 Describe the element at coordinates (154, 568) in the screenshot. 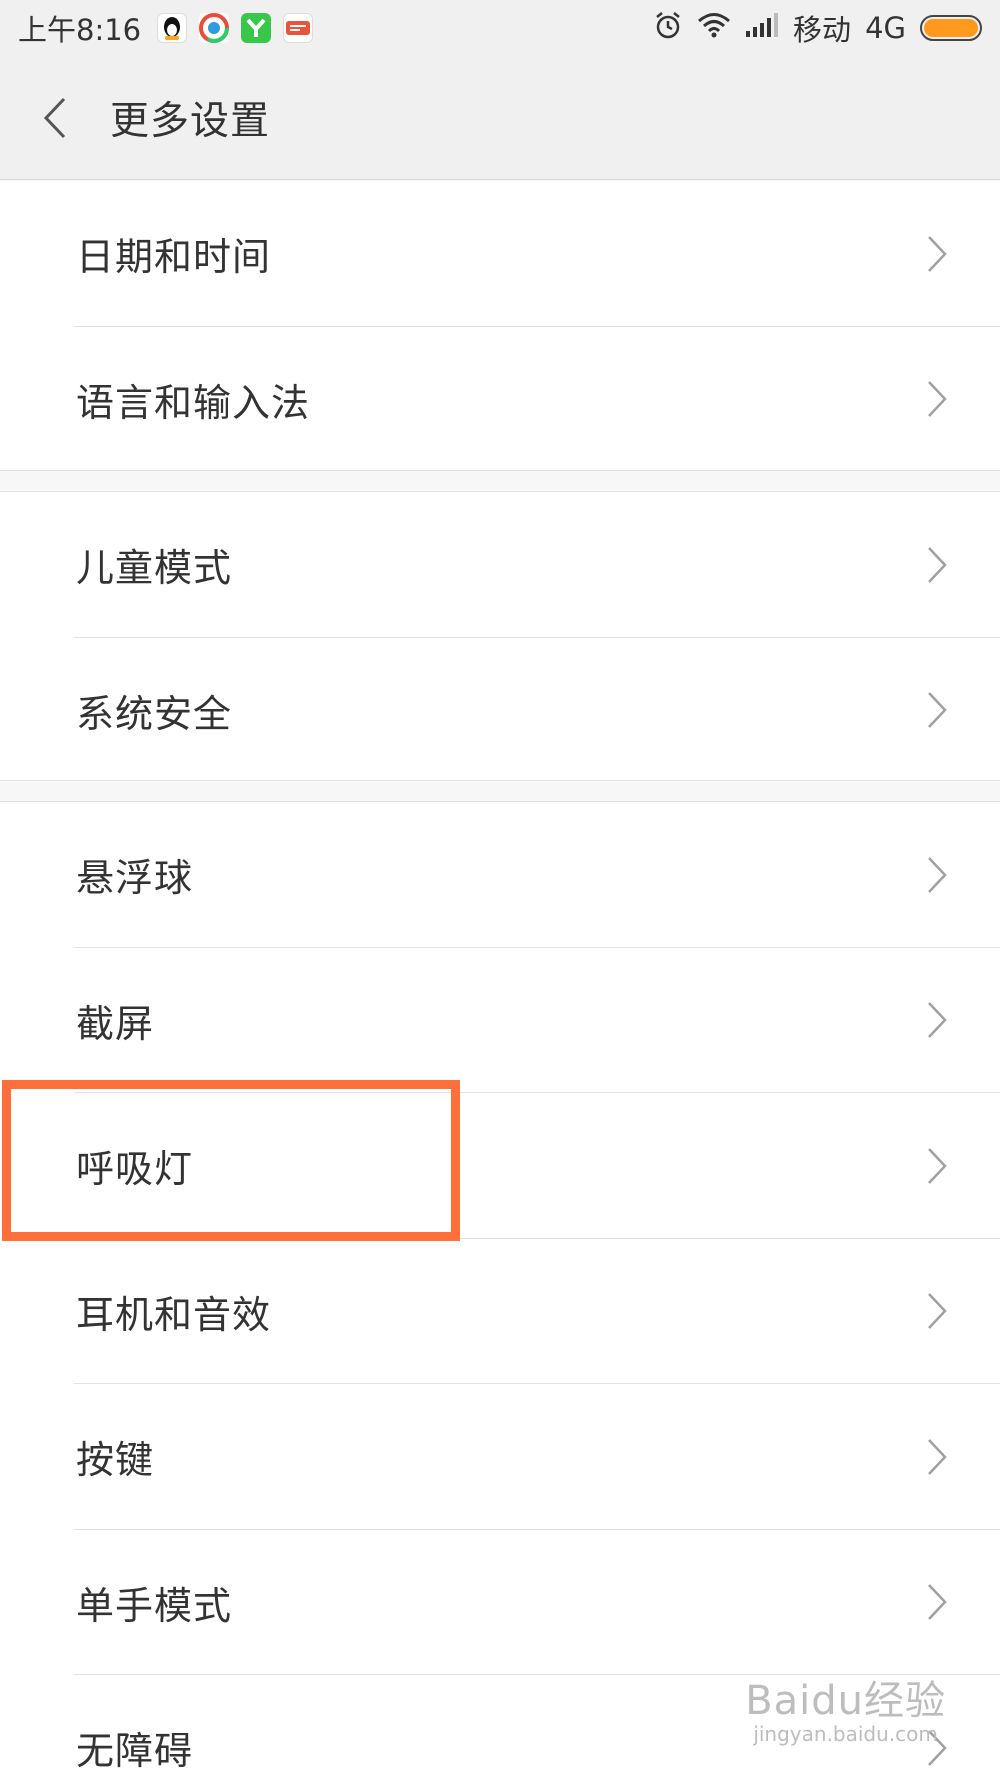

I see `setting-item-label: 儿童模式` at that location.